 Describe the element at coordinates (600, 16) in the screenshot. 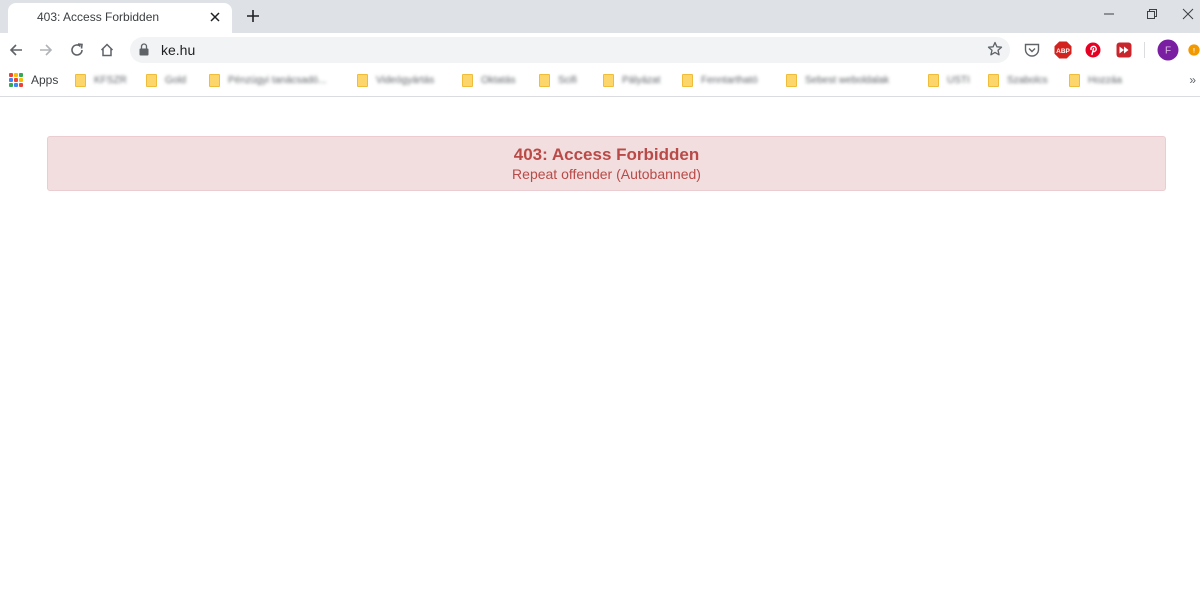

I see `tab-strip: 403: Access Forbidden` at that location.